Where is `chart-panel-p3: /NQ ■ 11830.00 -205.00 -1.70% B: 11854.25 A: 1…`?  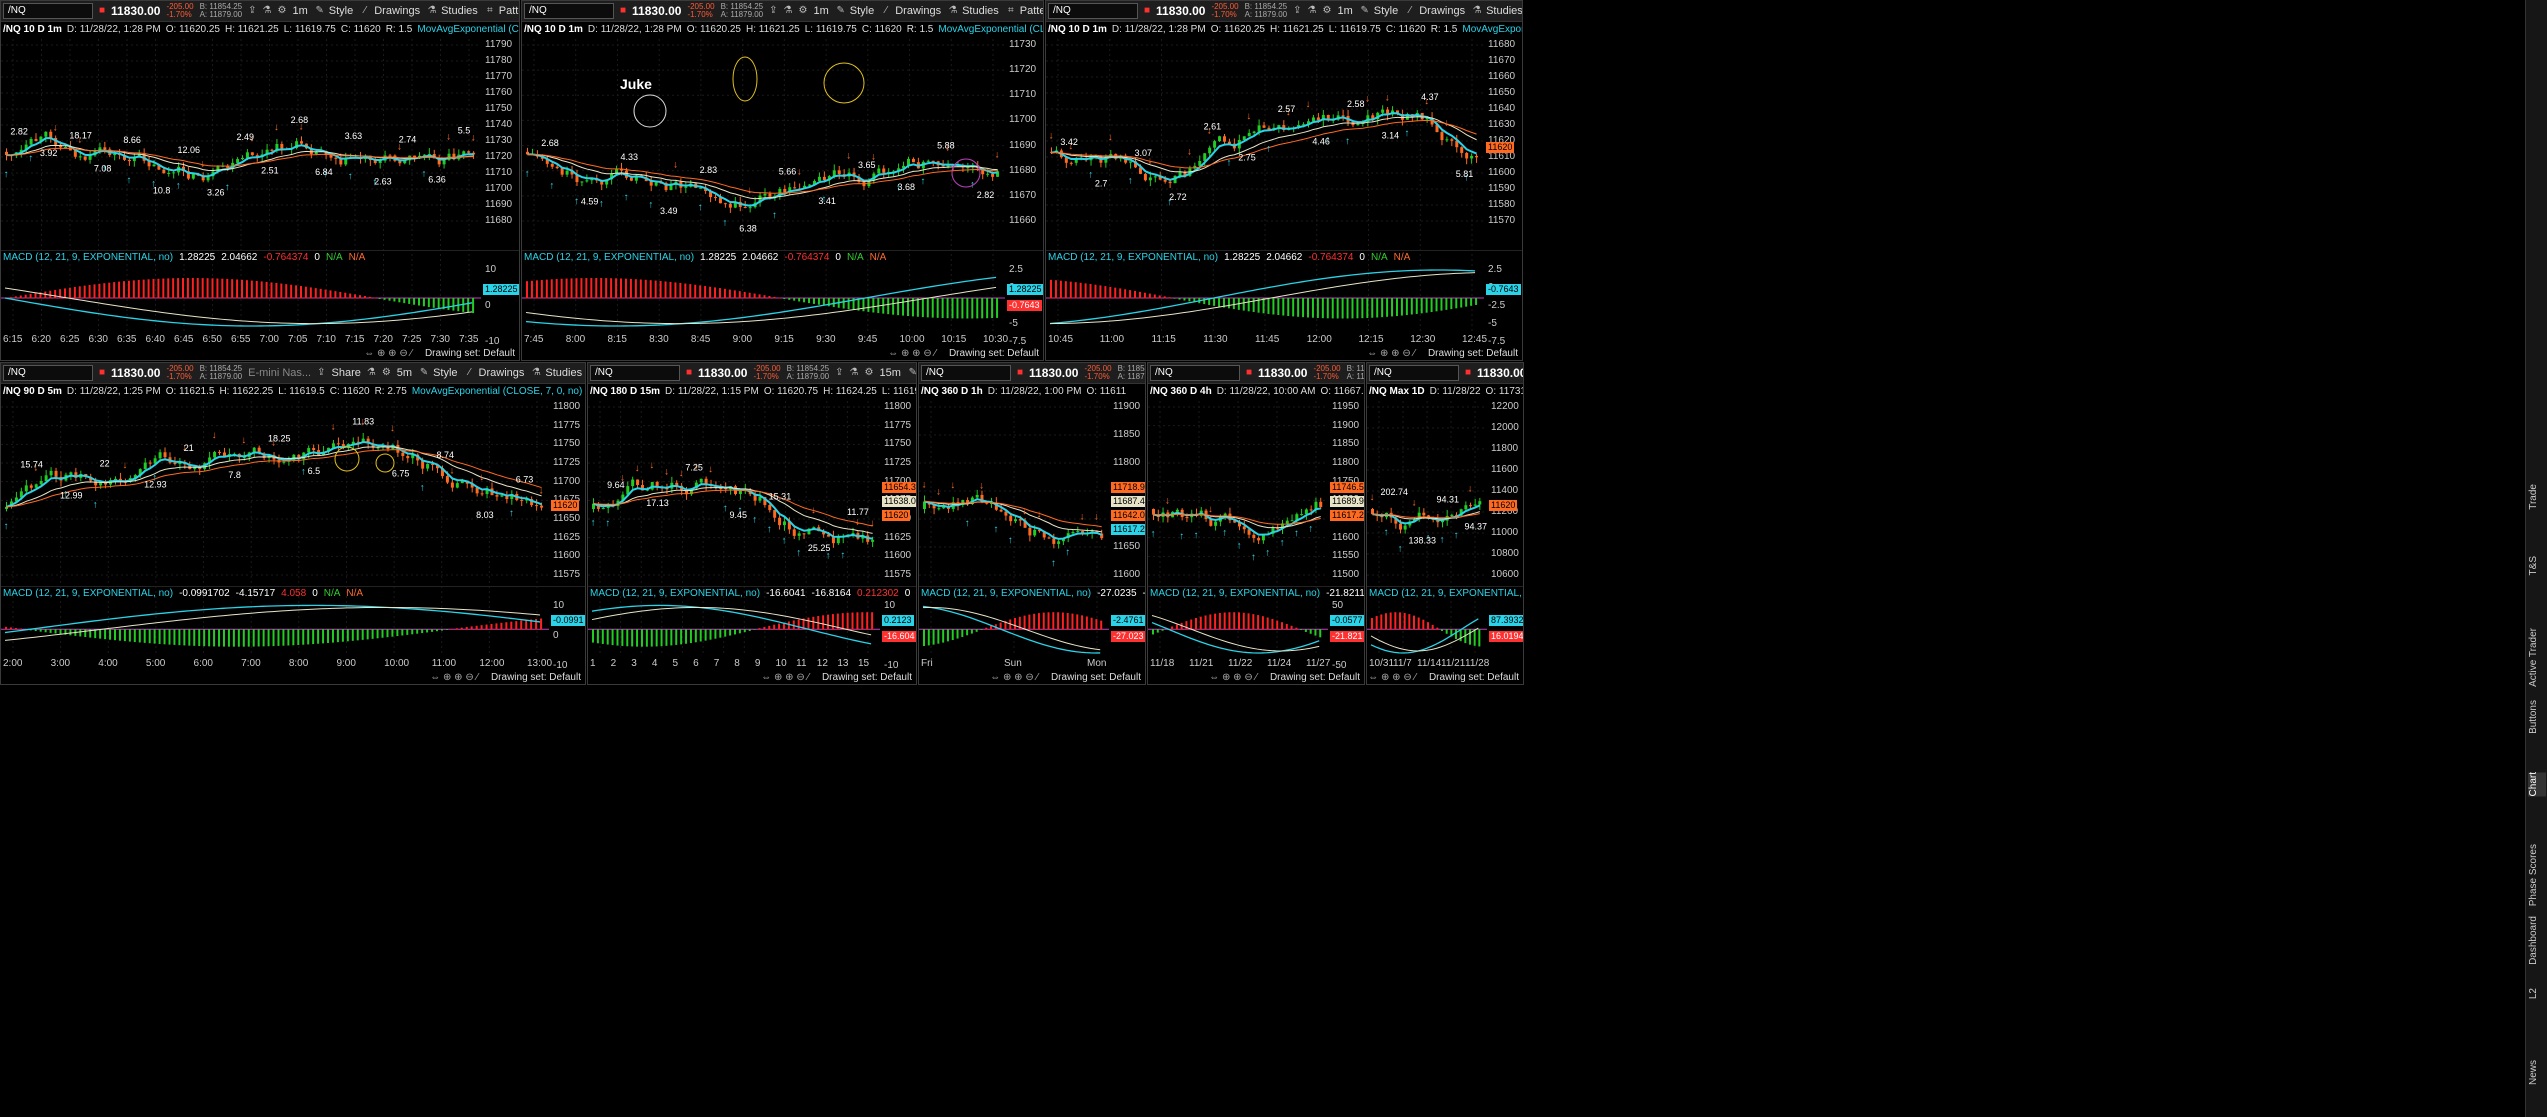 chart-panel-p3: /NQ ■ 11830.00 -205.00 -1.70% B: 11854.25 A: 1… is located at coordinates (1284, 180).